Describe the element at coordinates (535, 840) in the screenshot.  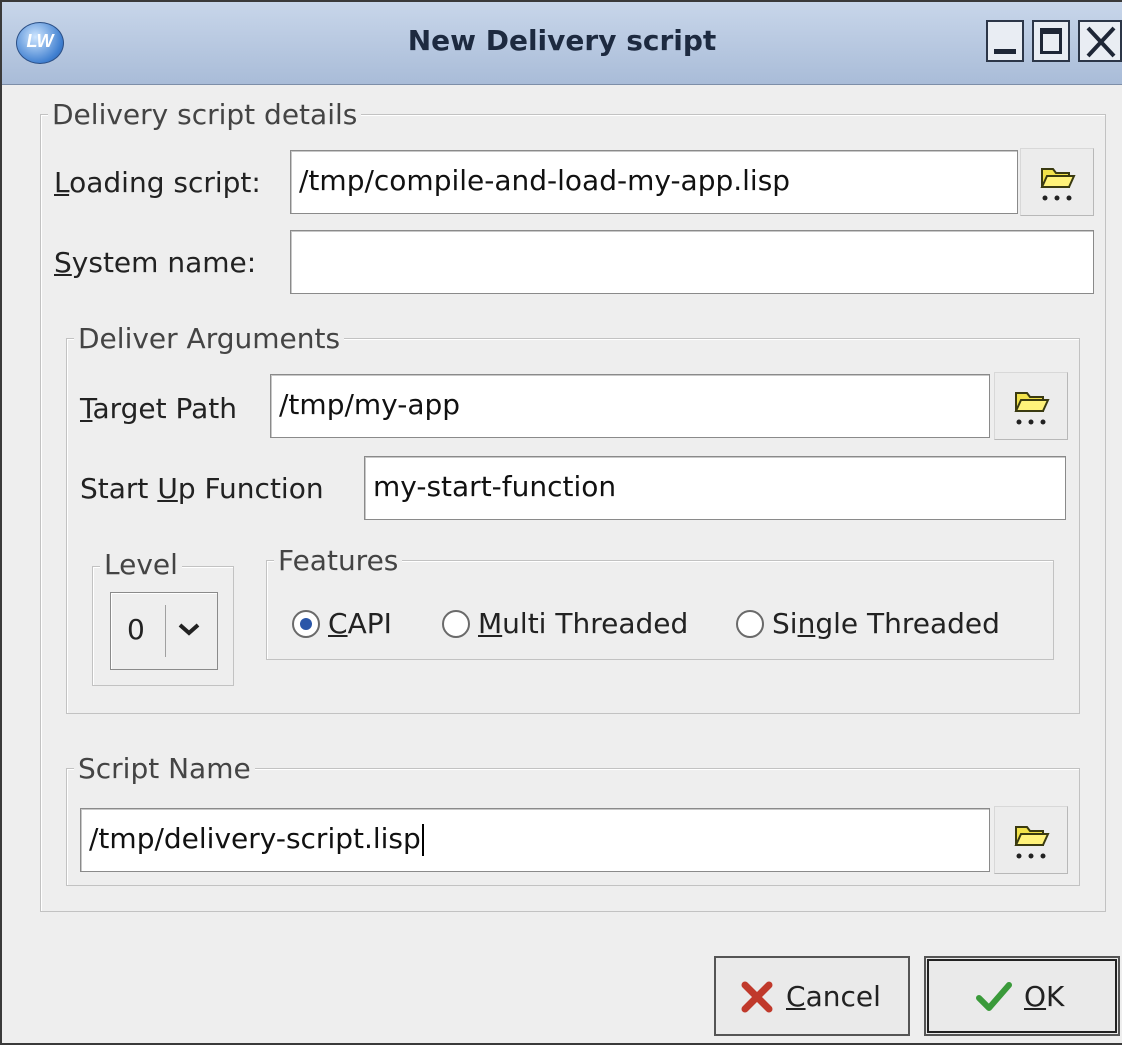
I see `script-name-input: /tmp/delivery-script.lisp` at that location.